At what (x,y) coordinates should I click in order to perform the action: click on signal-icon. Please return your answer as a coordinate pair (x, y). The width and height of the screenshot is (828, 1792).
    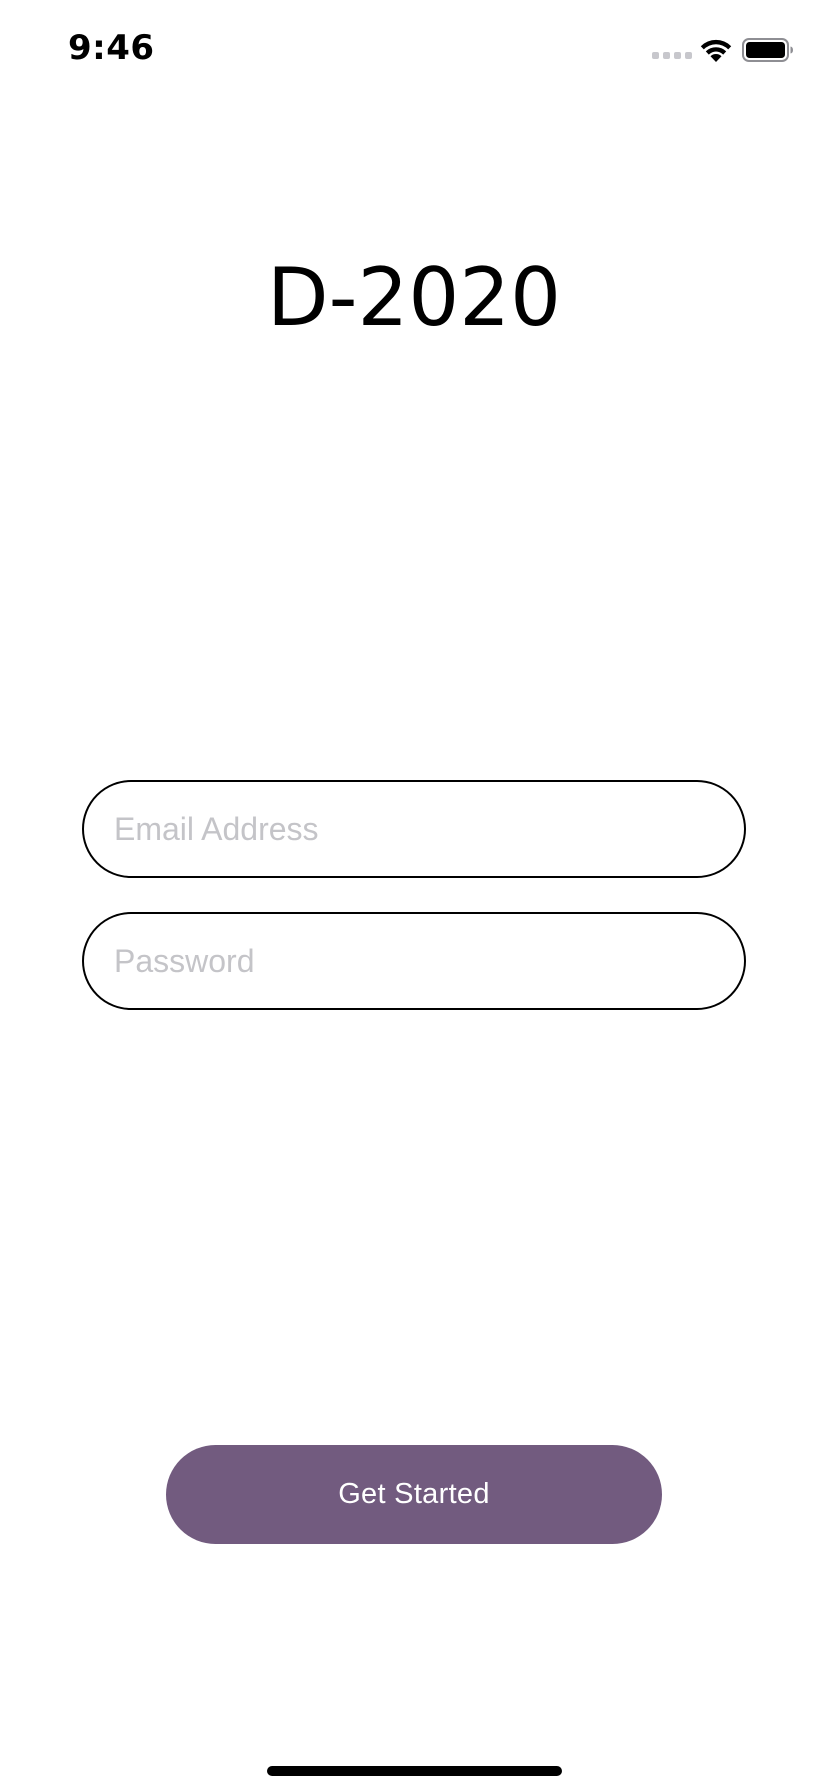
    Looking at the image, I should click on (672, 57).